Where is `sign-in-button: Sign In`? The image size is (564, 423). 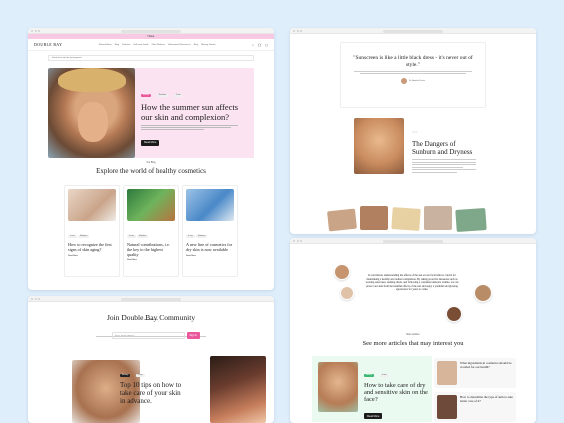
sign-in-button: Sign In is located at coordinates (193, 335).